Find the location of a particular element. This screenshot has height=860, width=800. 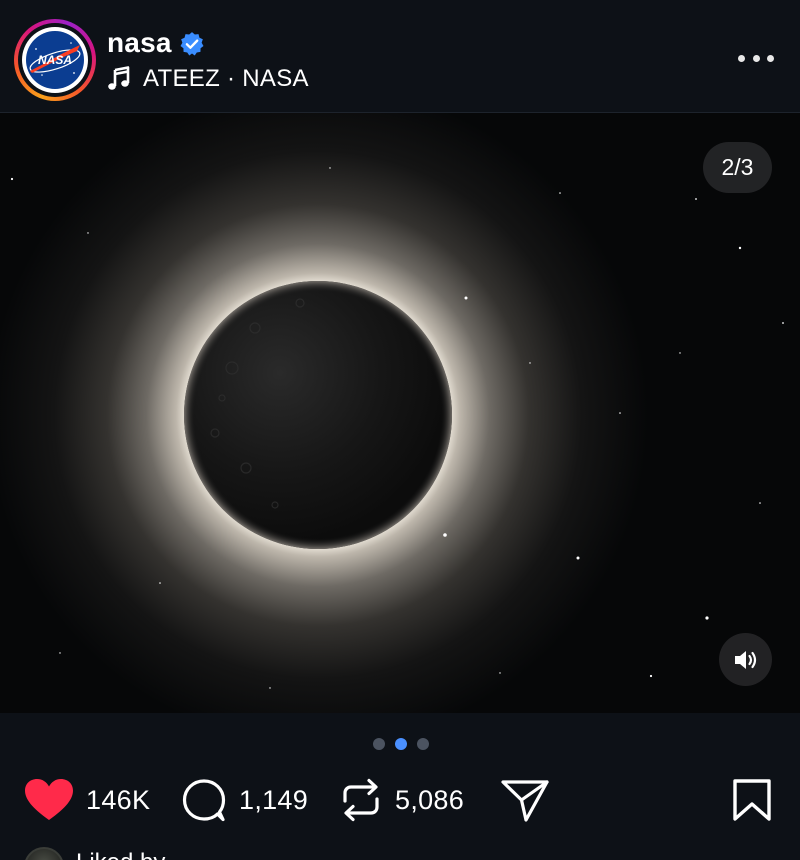

story-ring: NASA is located at coordinates (55, 60).